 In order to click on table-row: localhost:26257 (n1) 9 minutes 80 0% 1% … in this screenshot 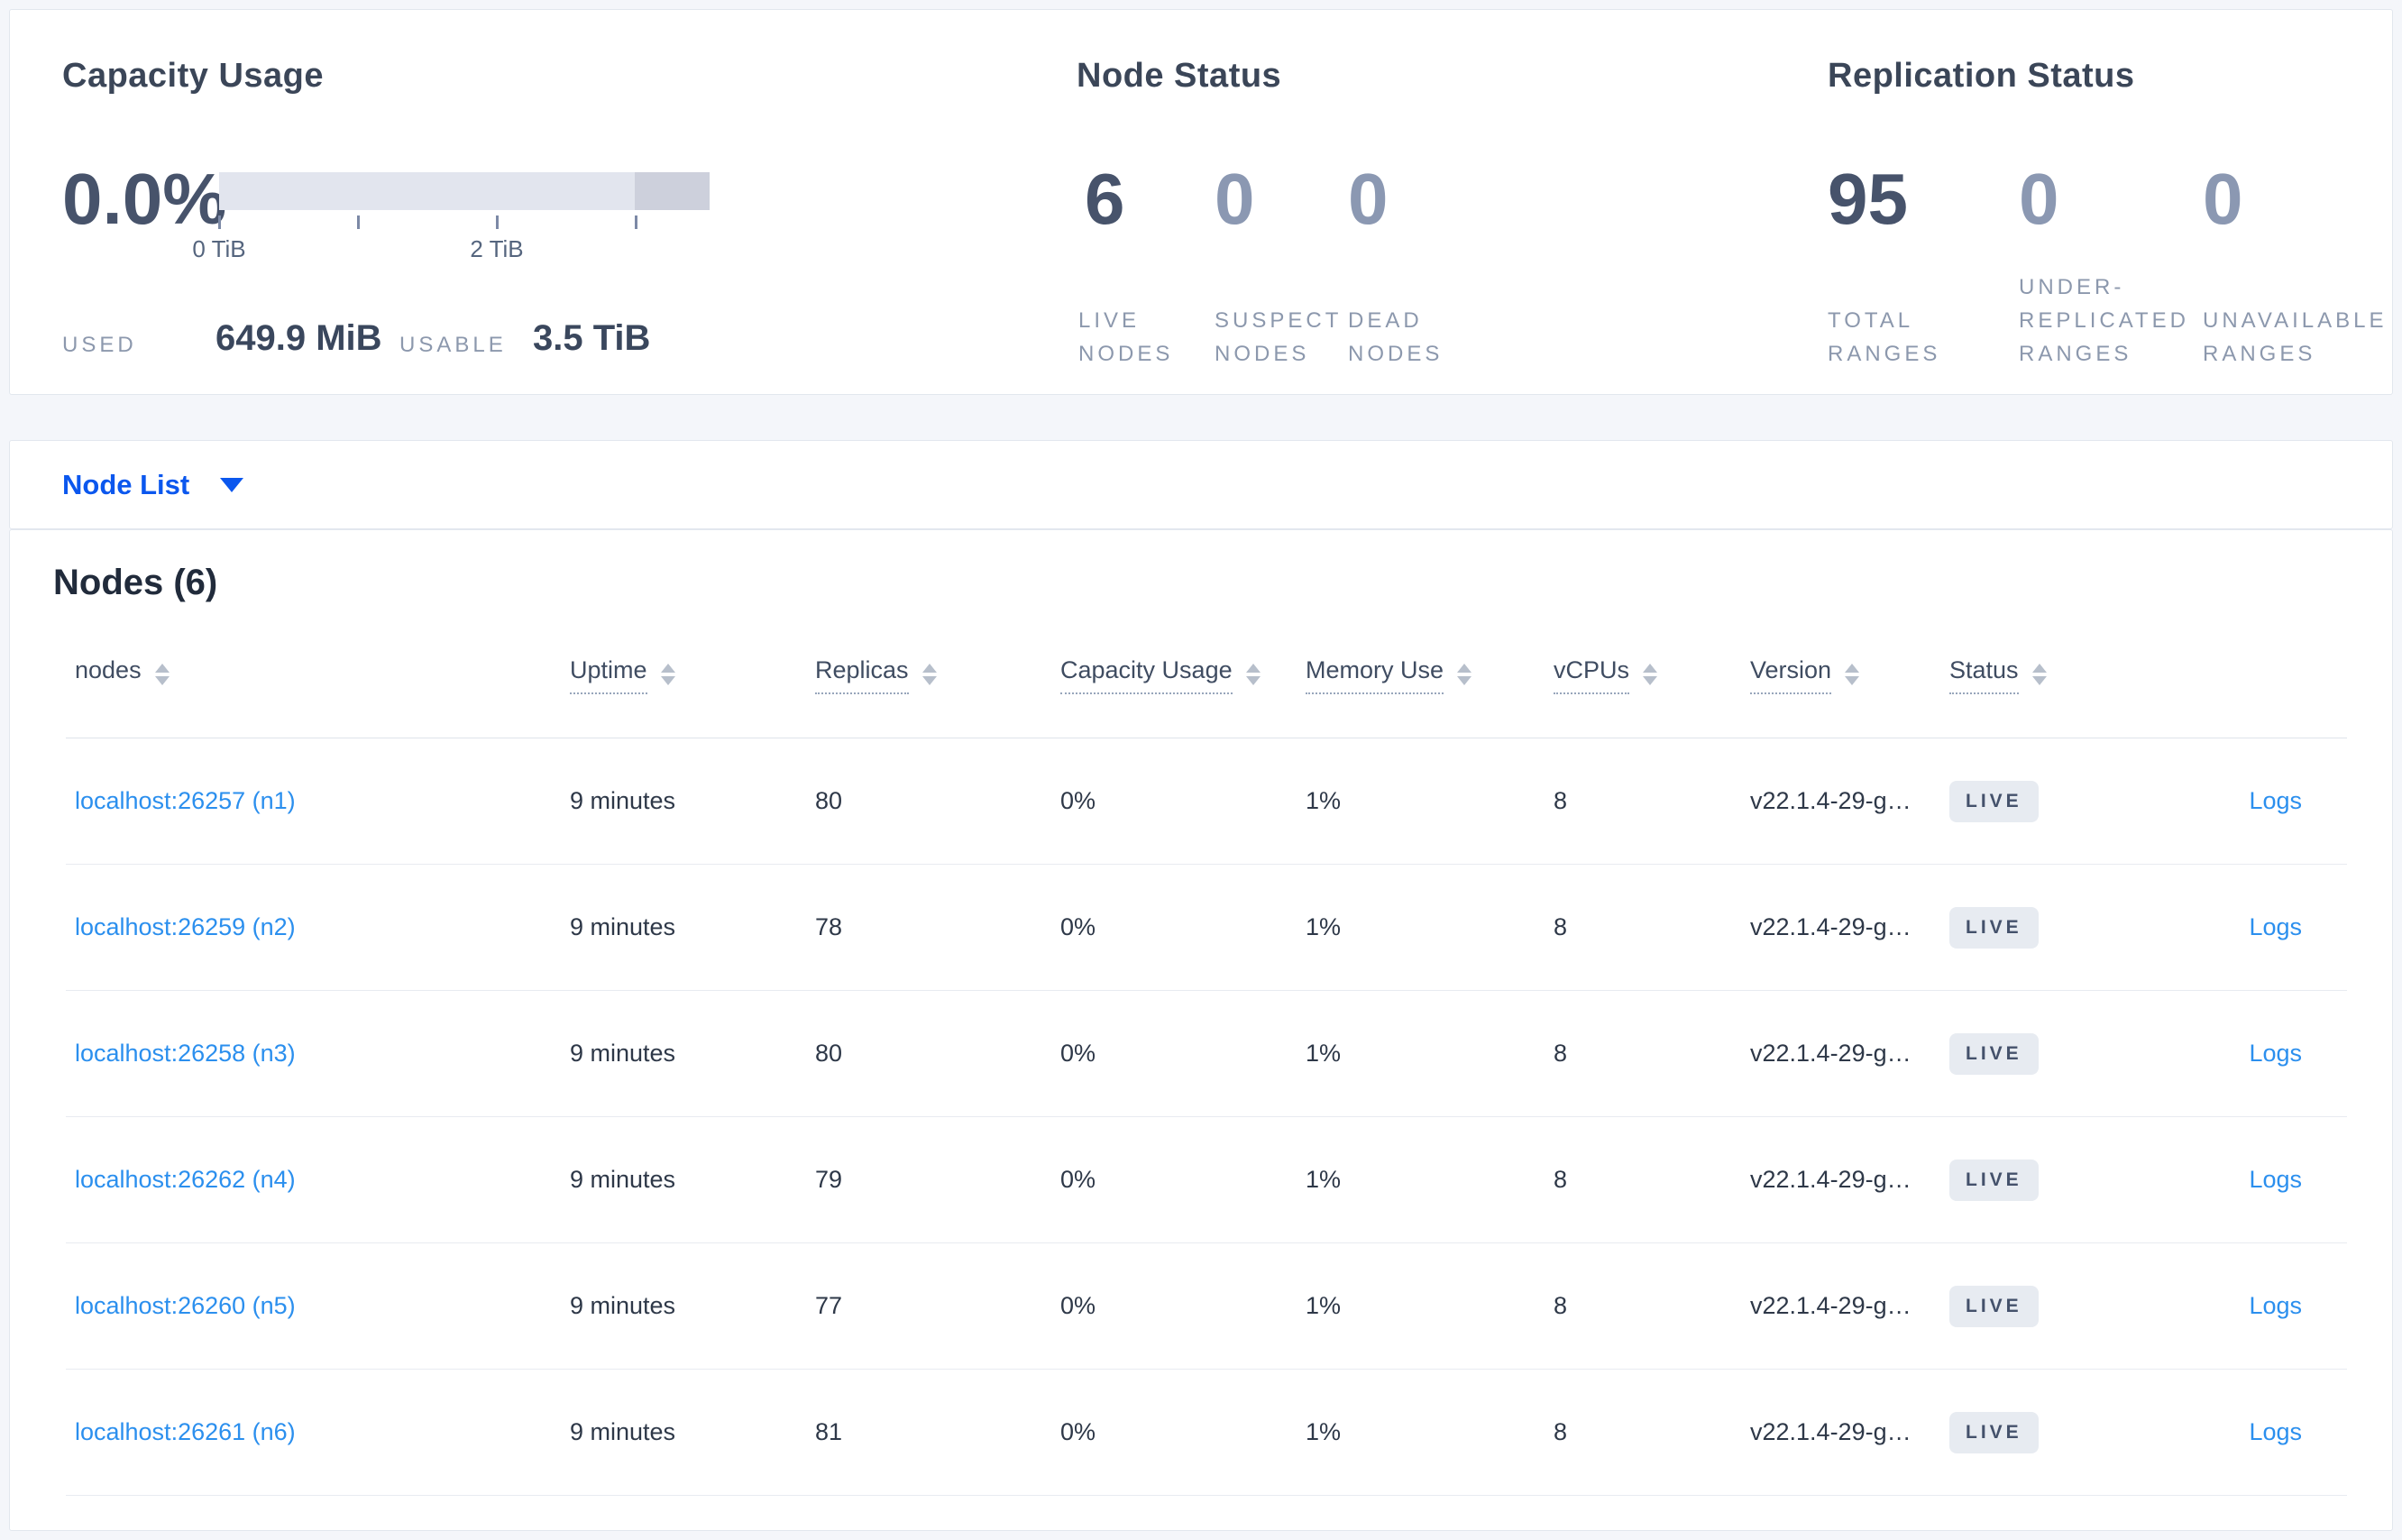, I will do `click(1206, 801)`.